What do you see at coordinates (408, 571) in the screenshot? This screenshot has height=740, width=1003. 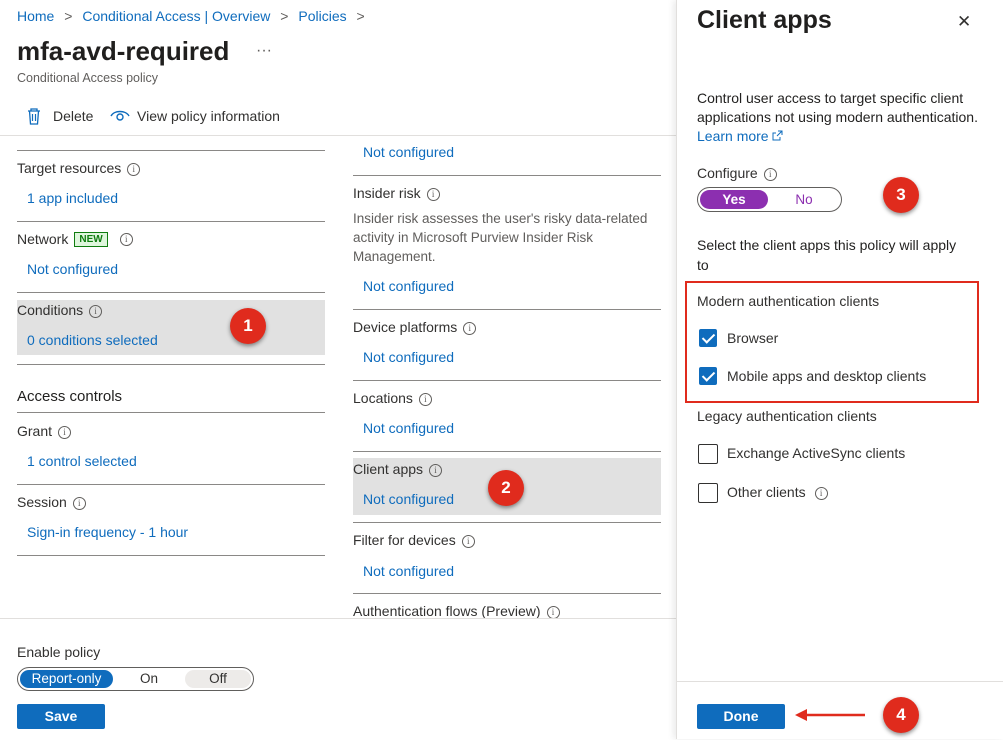 I see `filter-devices-link: Not configured` at bounding box center [408, 571].